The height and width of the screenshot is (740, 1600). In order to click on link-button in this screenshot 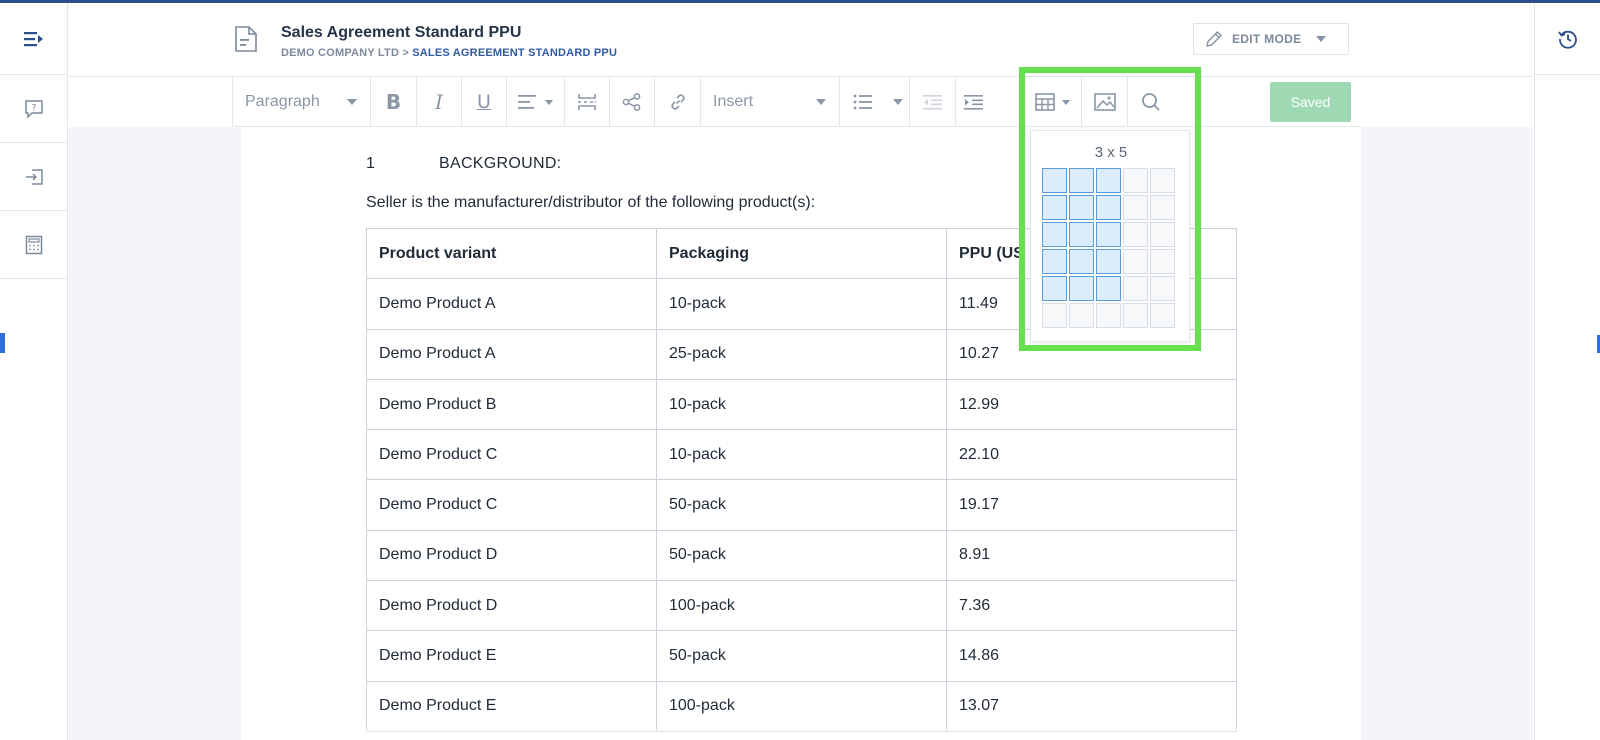, I will do `click(678, 102)`.